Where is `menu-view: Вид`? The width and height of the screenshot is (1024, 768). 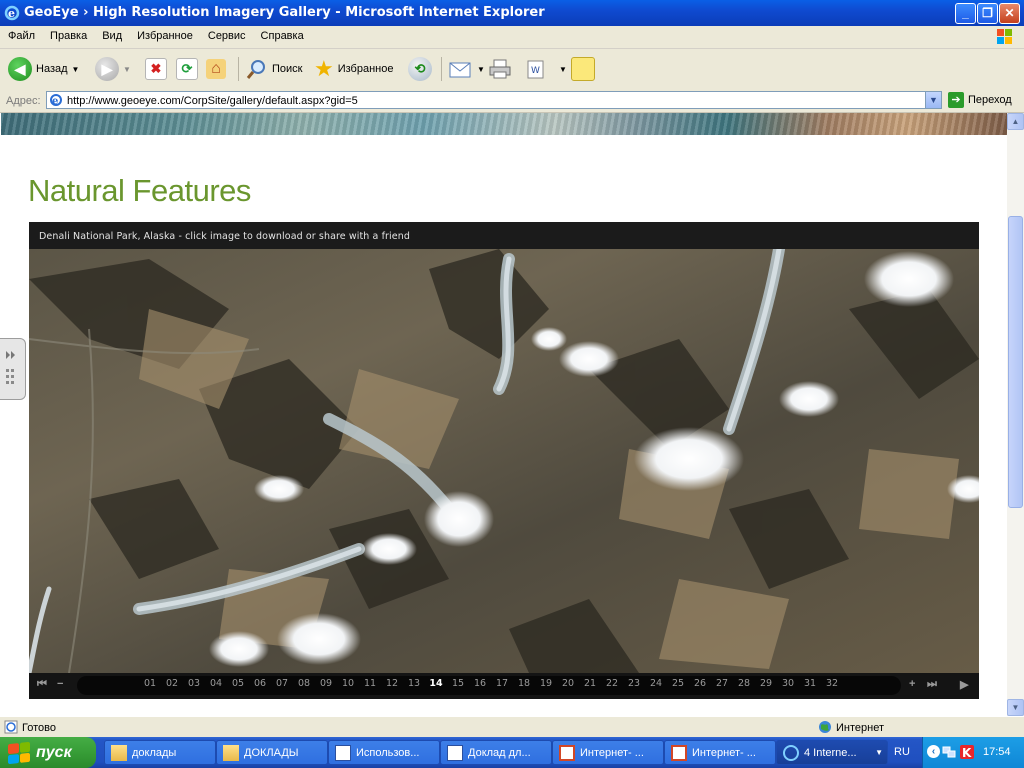
menu-view: Вид is located at coordinates (111, 34).